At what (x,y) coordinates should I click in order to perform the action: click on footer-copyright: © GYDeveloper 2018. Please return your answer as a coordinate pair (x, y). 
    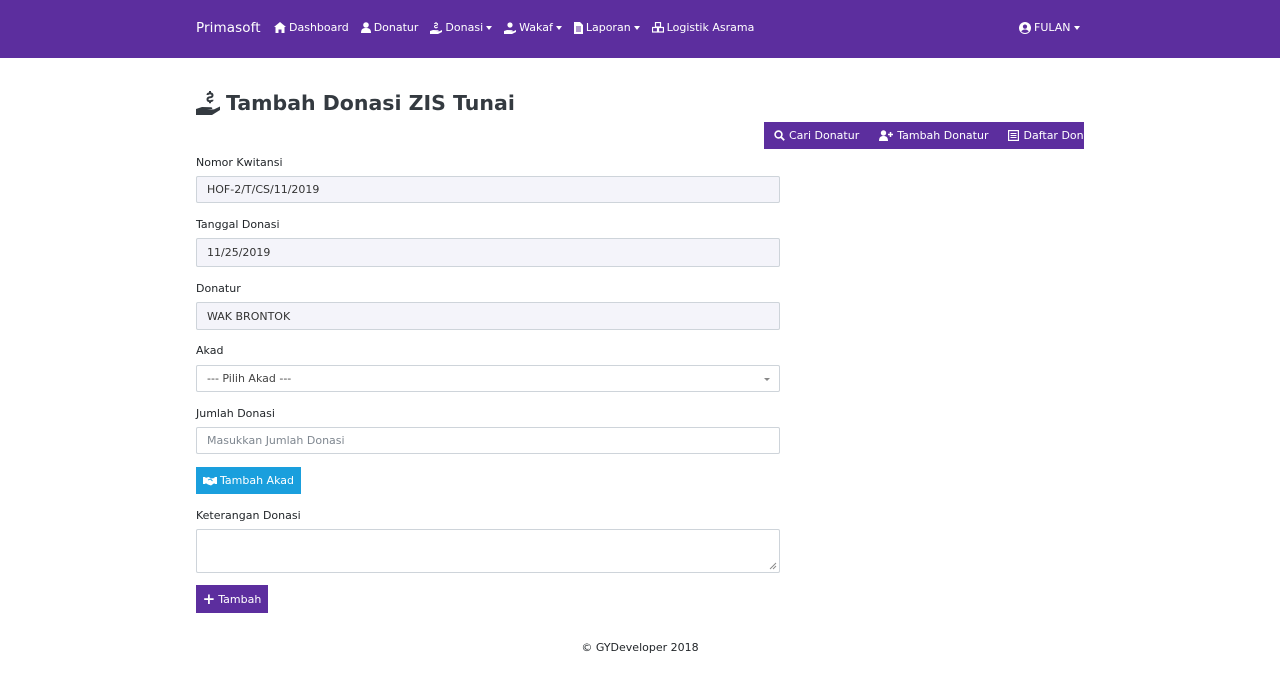
    Looking at the image, I should click on (640, 647).